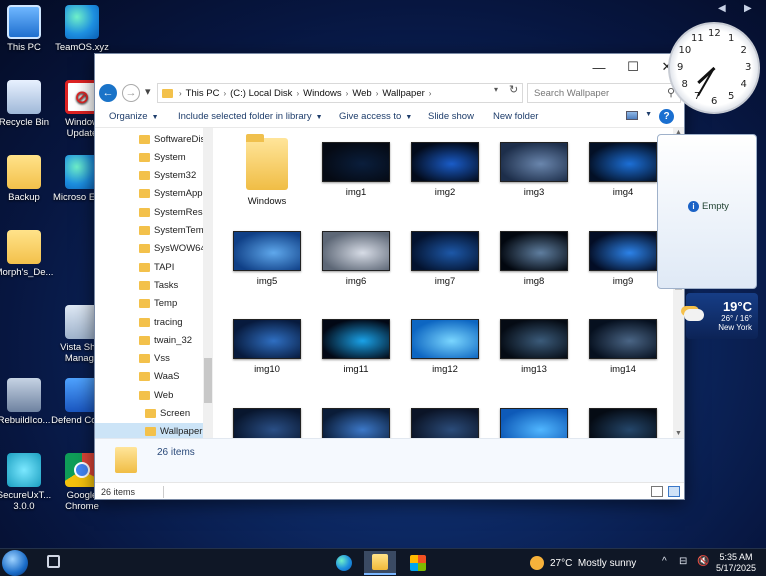 The width and height of the screenshot is (766, 576). I want to click on help-icon: ?, so click(666, 116).